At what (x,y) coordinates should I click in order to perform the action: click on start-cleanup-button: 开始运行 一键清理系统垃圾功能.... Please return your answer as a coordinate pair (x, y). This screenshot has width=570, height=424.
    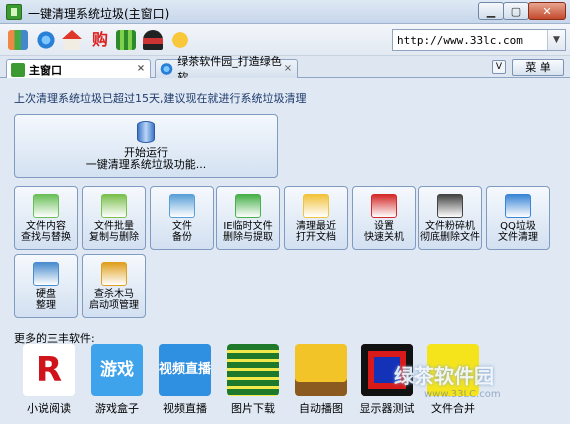
    Looking at the image, I should click on (146, 146).